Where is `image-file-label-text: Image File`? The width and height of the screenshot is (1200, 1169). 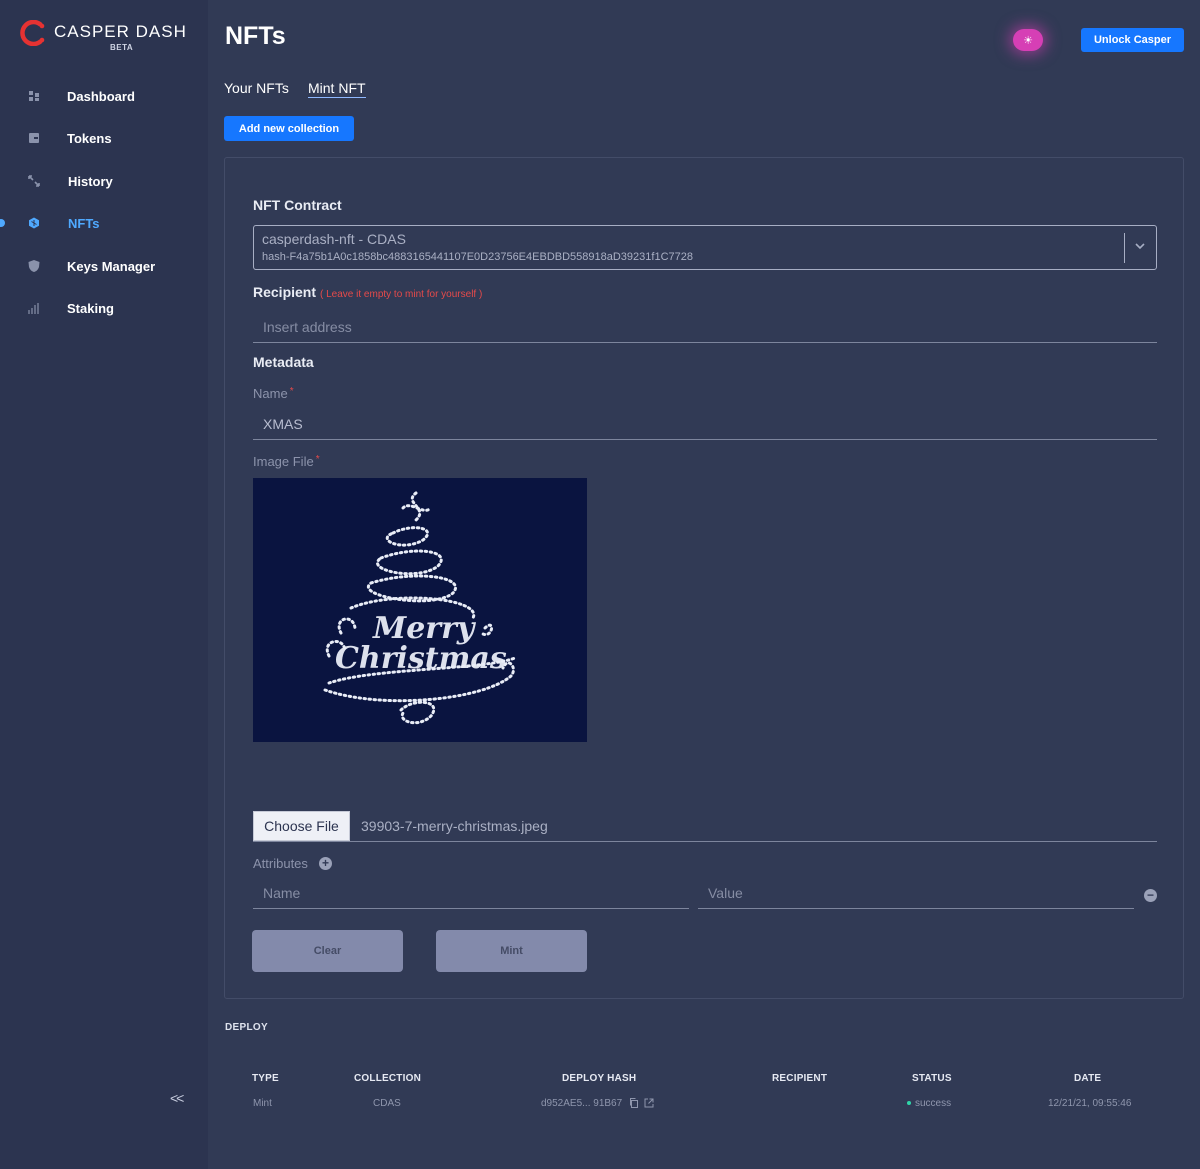 image-file-label-text: Image File is located at coordinates (283, 461).